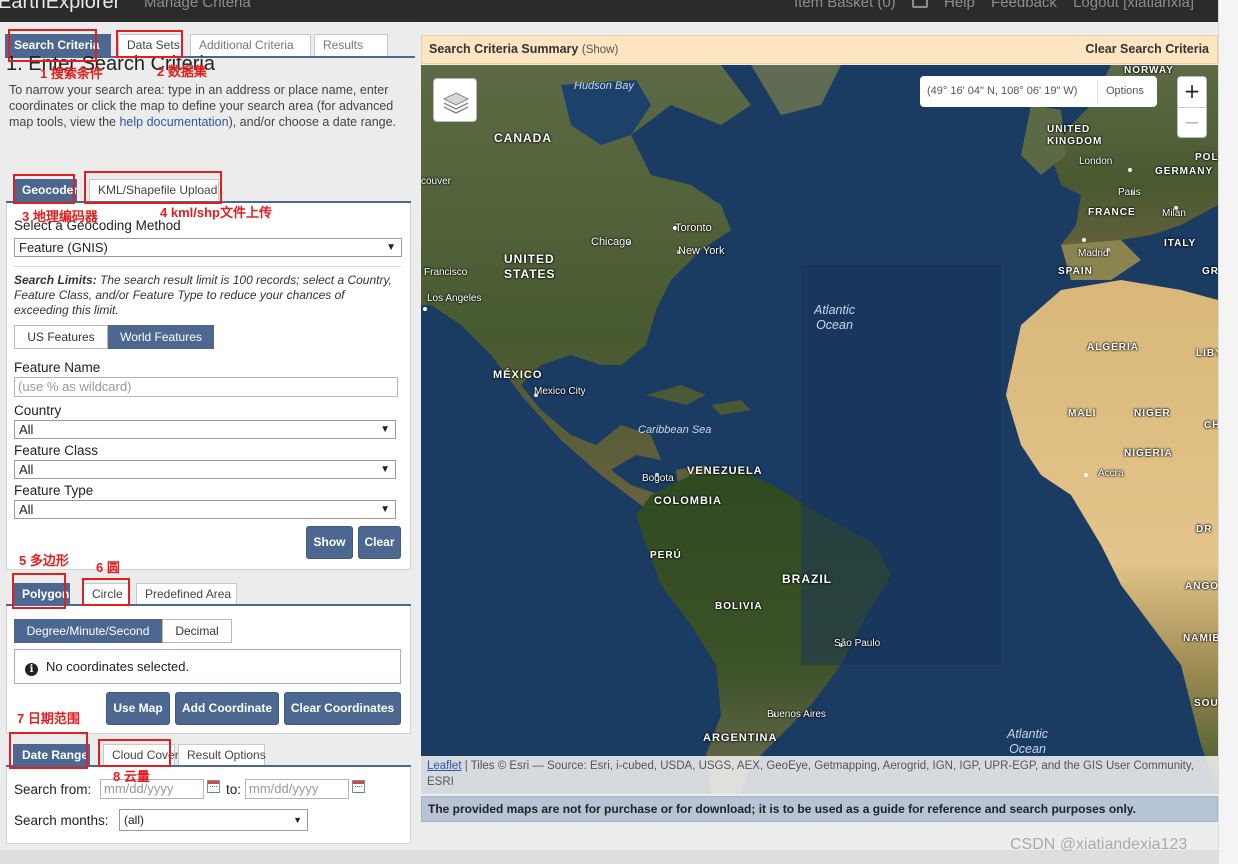 The height and width of the screenshot is (864, 1238). What do you see at coordinates (88, 631) in the screenshot?
I see `dms-toggle: Degree/Minute/Second` at bounding box center [88, 631].